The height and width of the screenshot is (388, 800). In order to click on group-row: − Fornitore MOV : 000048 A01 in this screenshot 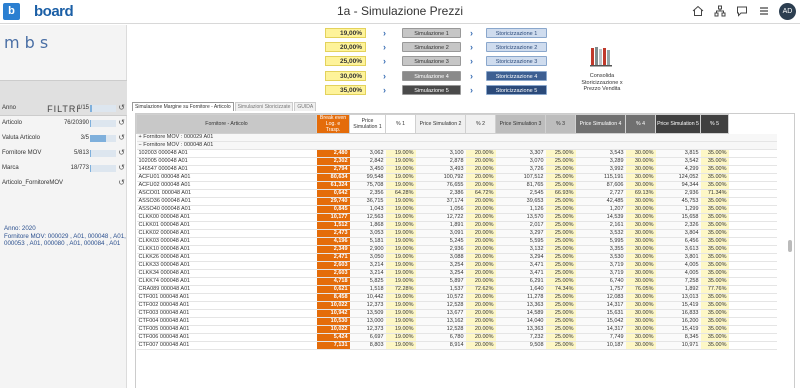, I will do `click(456, 145)`.